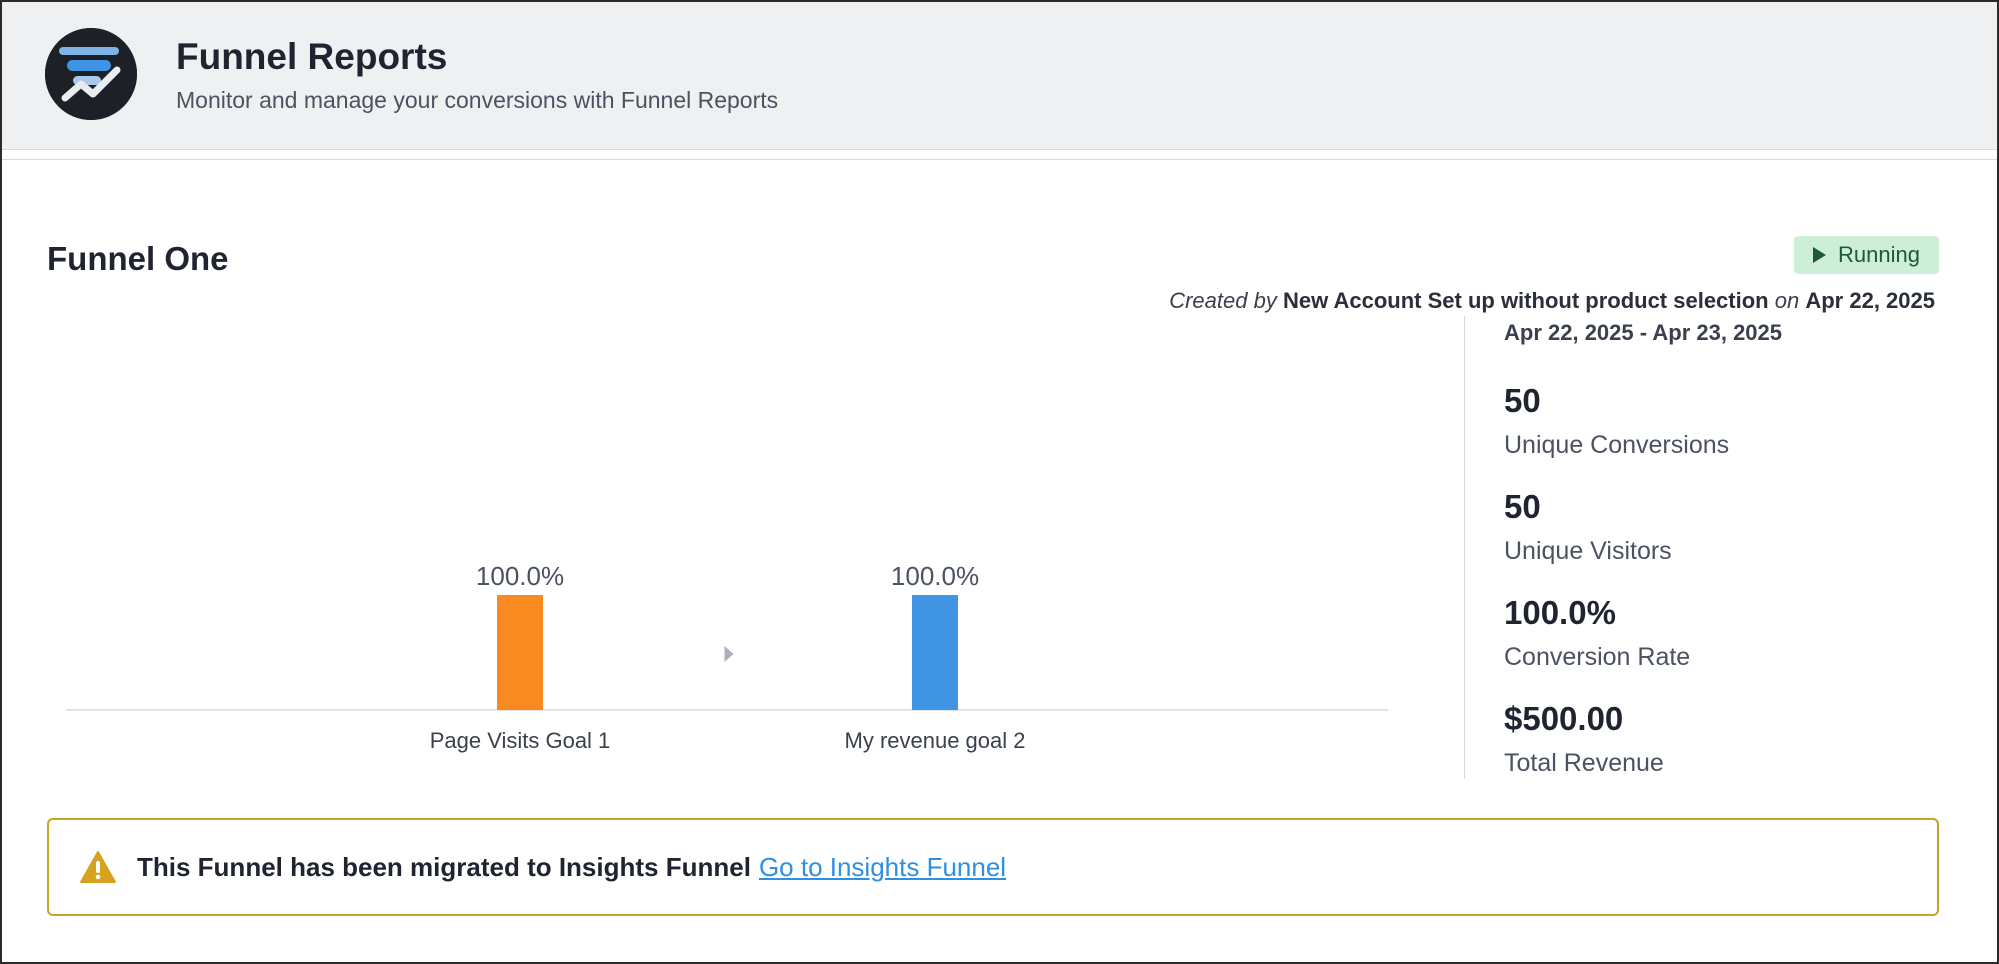 The height and width of the screenshot is (964, 1999). What do you see at coordinates (1223, 300) in the screenshot?
I see `created-prefix: Created by` at bounding box center [1223, 300].